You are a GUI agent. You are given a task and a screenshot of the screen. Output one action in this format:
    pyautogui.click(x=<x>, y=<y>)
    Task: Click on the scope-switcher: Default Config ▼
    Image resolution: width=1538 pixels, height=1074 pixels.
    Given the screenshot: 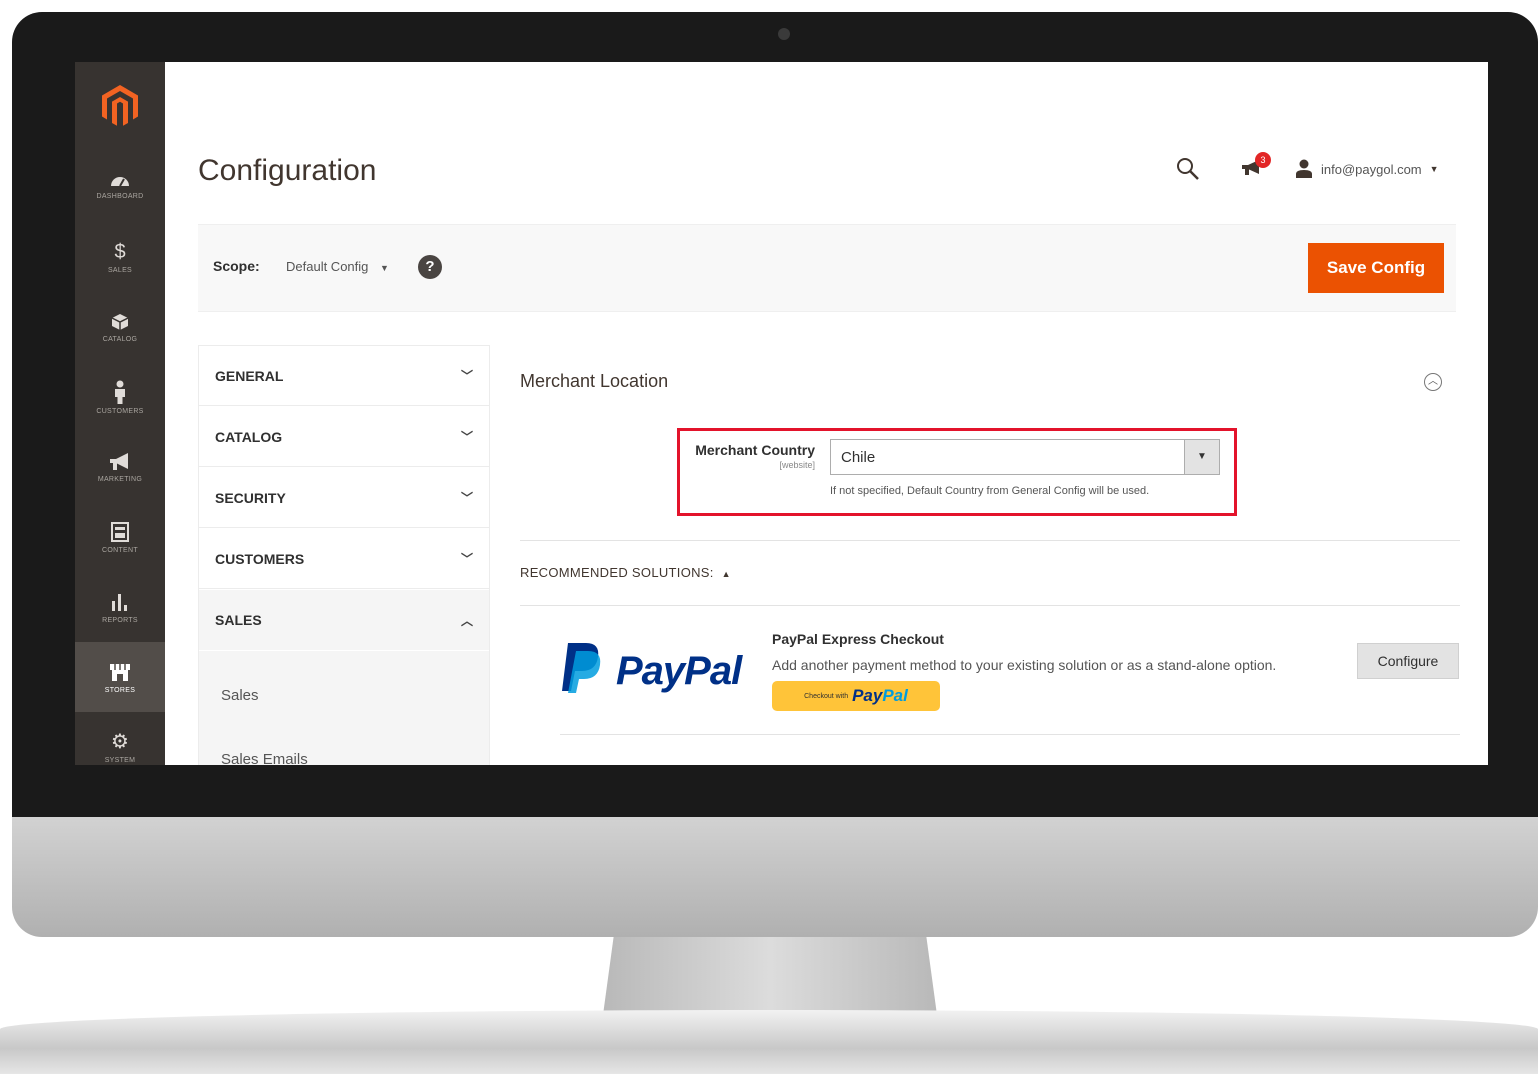 What is the action you would take?
    pyautogui.click(x=337, y=266)
    